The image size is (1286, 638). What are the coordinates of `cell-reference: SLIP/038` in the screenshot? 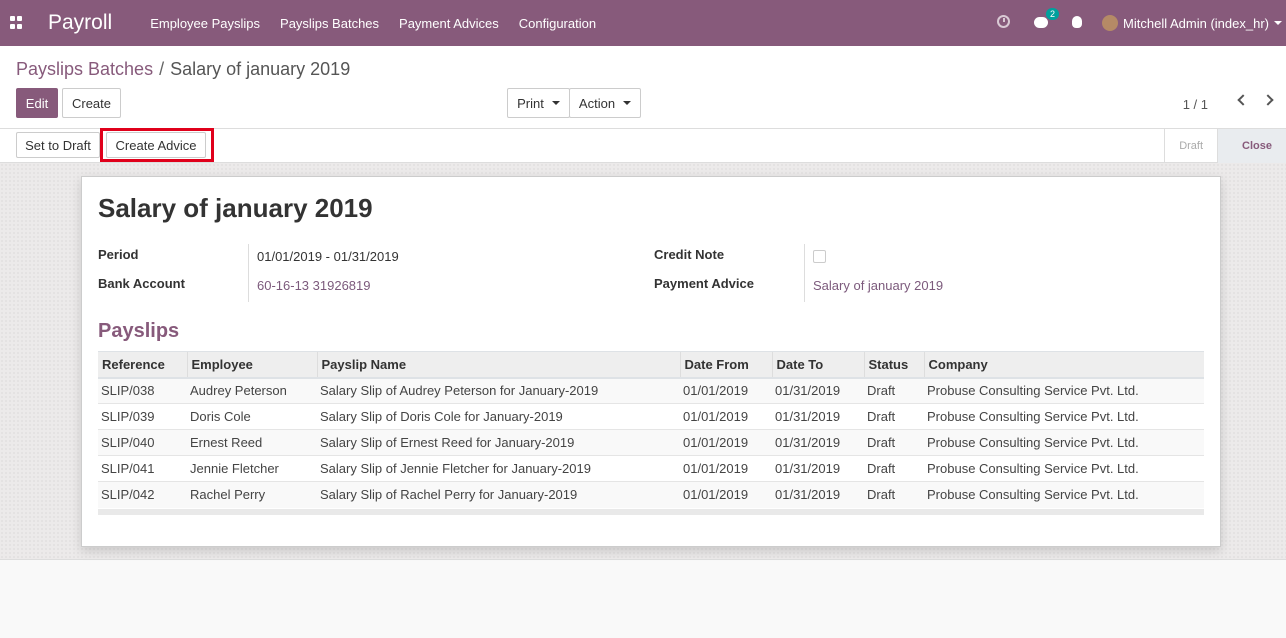 It's located at (142, 390).